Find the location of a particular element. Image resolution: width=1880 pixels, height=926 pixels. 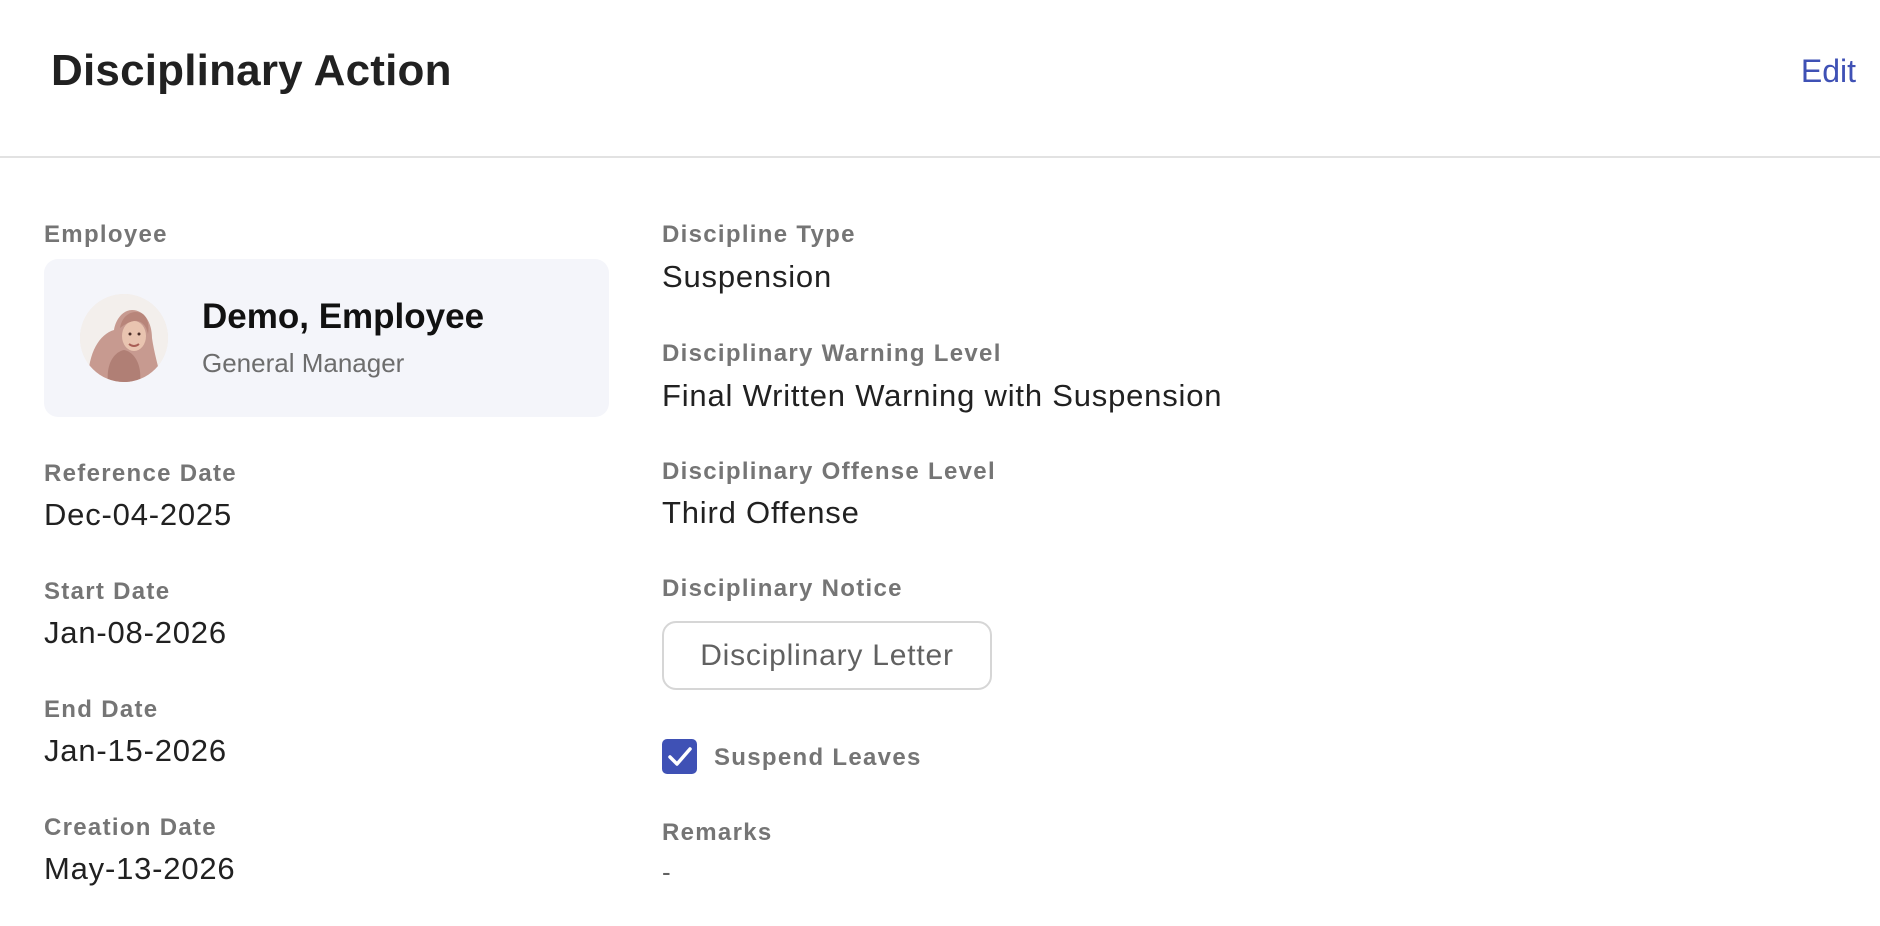

offense-level-value: Third Offense is located at coordinates (761, 512).